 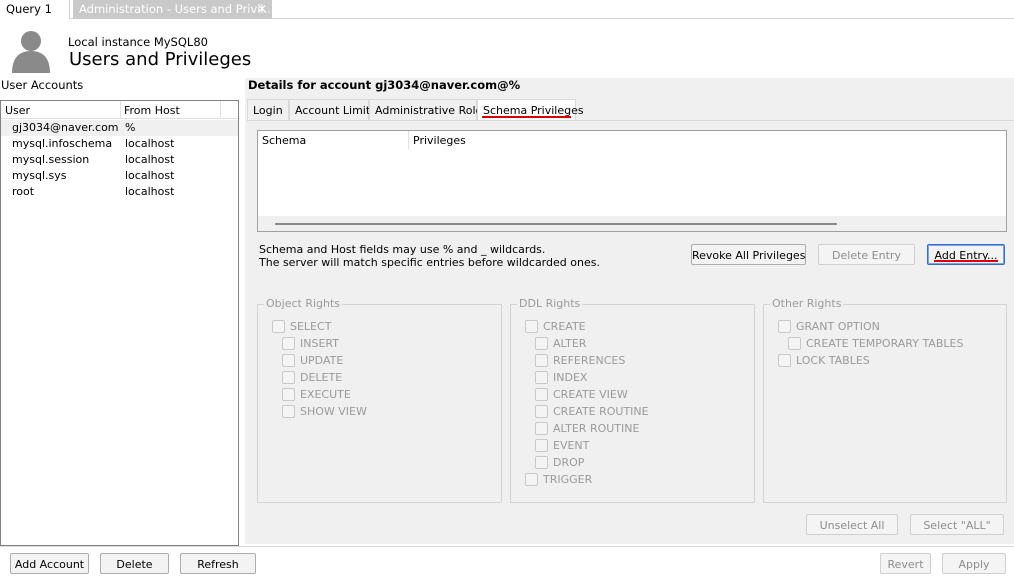 I want to click on object-rights-group: Object Rights, so click(x=379, y=400).